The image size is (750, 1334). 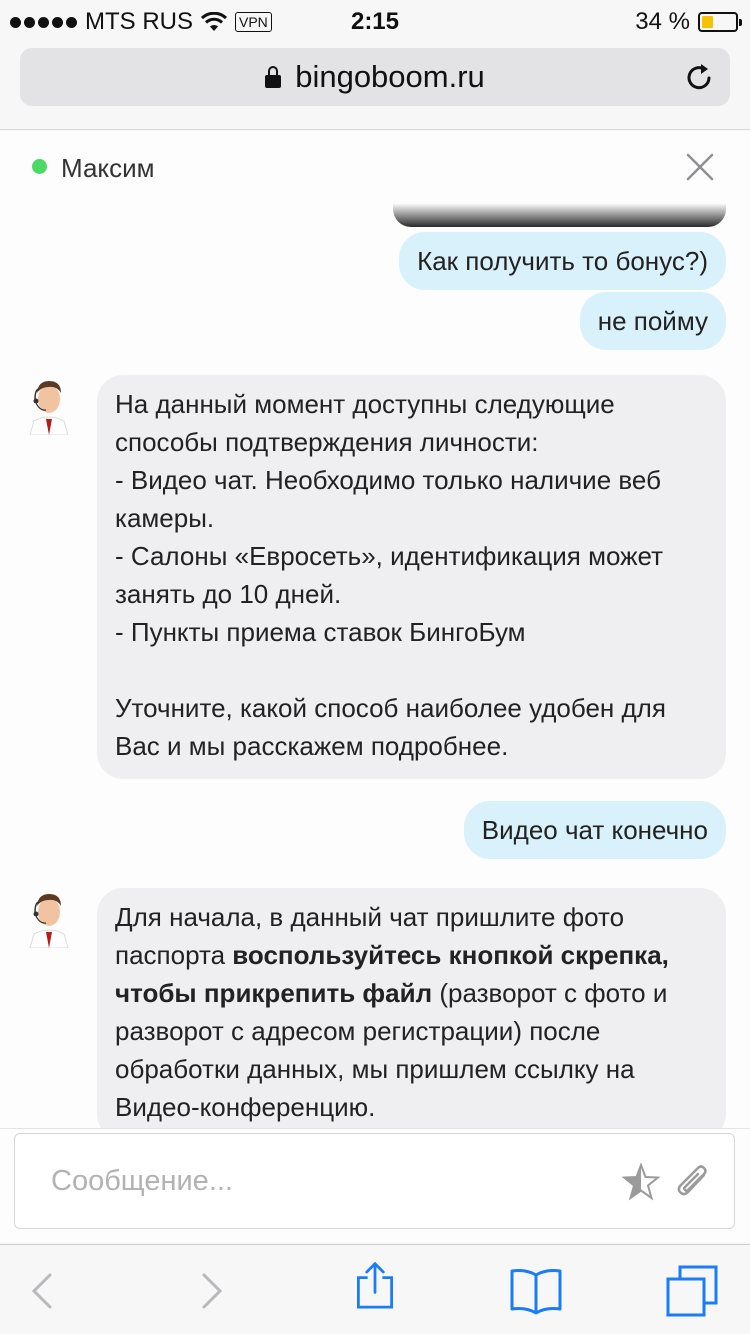 I want to click on partial-image-attachment, so click(x=559, y=215).